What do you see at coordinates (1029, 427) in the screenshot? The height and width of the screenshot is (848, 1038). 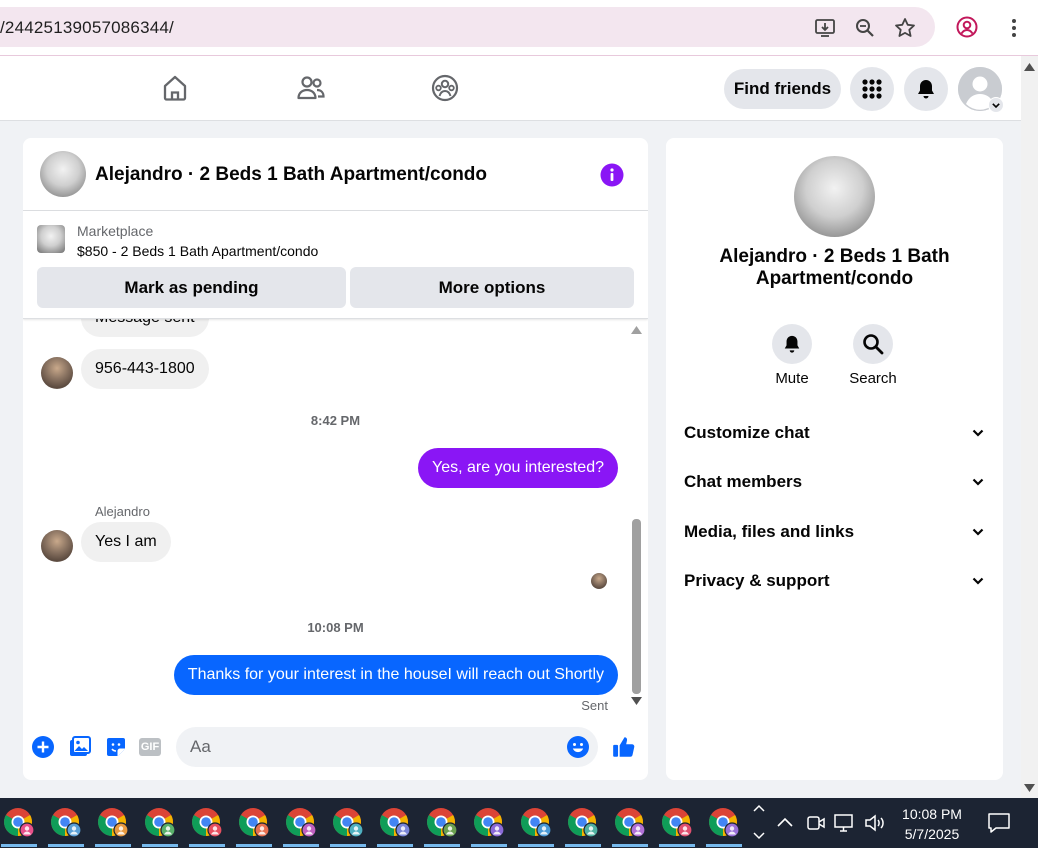 I see `page-scrollbar` at bounding box center [1029, 427].